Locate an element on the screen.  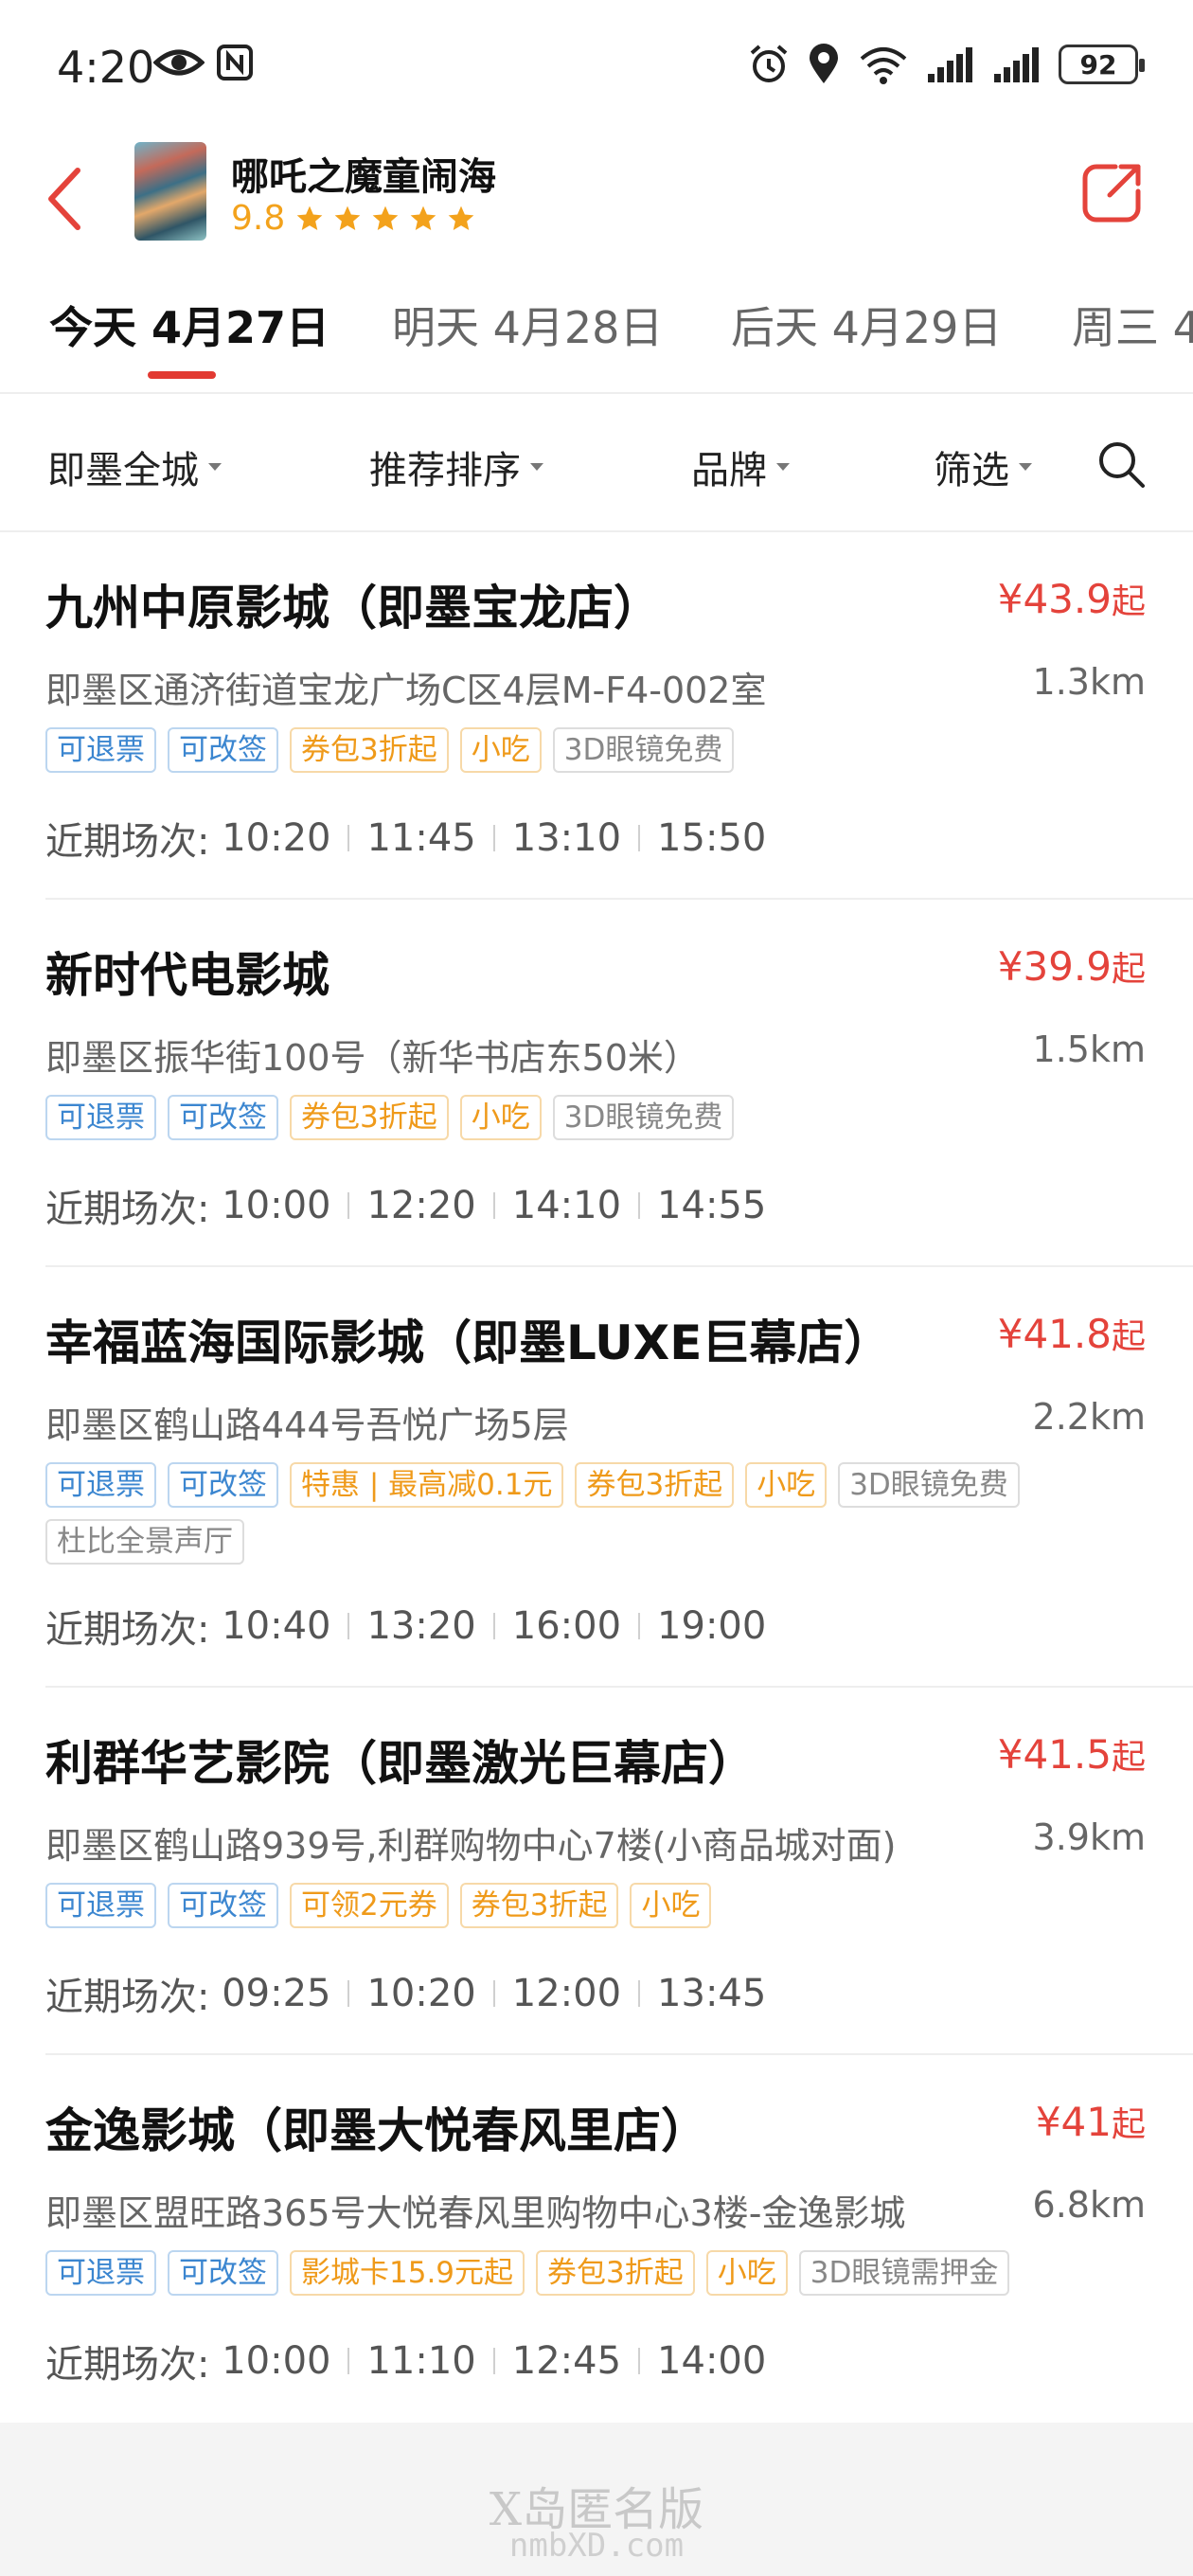
filter-sort-label: 推荐排序 is located at coordinates (445, 470).